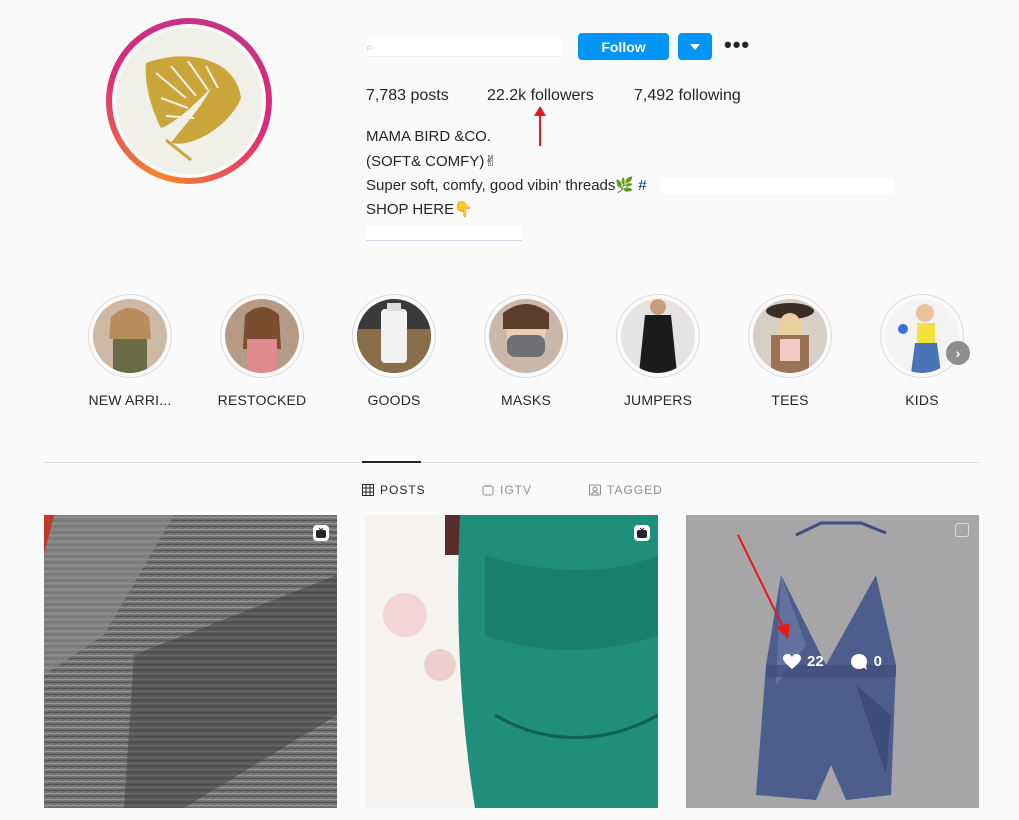 The height and width of the screenshot is (820, 1019). I want to click on highlight-goods: GOODS, so click(394, 351).